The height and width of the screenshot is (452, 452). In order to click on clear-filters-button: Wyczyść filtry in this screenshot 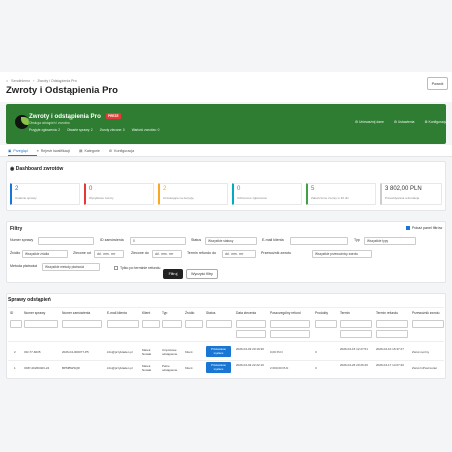, I will do `click(202, 274)`.